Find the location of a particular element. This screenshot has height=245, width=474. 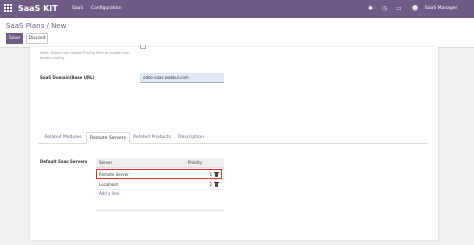

table-footer is located at coordinates (160, 210).